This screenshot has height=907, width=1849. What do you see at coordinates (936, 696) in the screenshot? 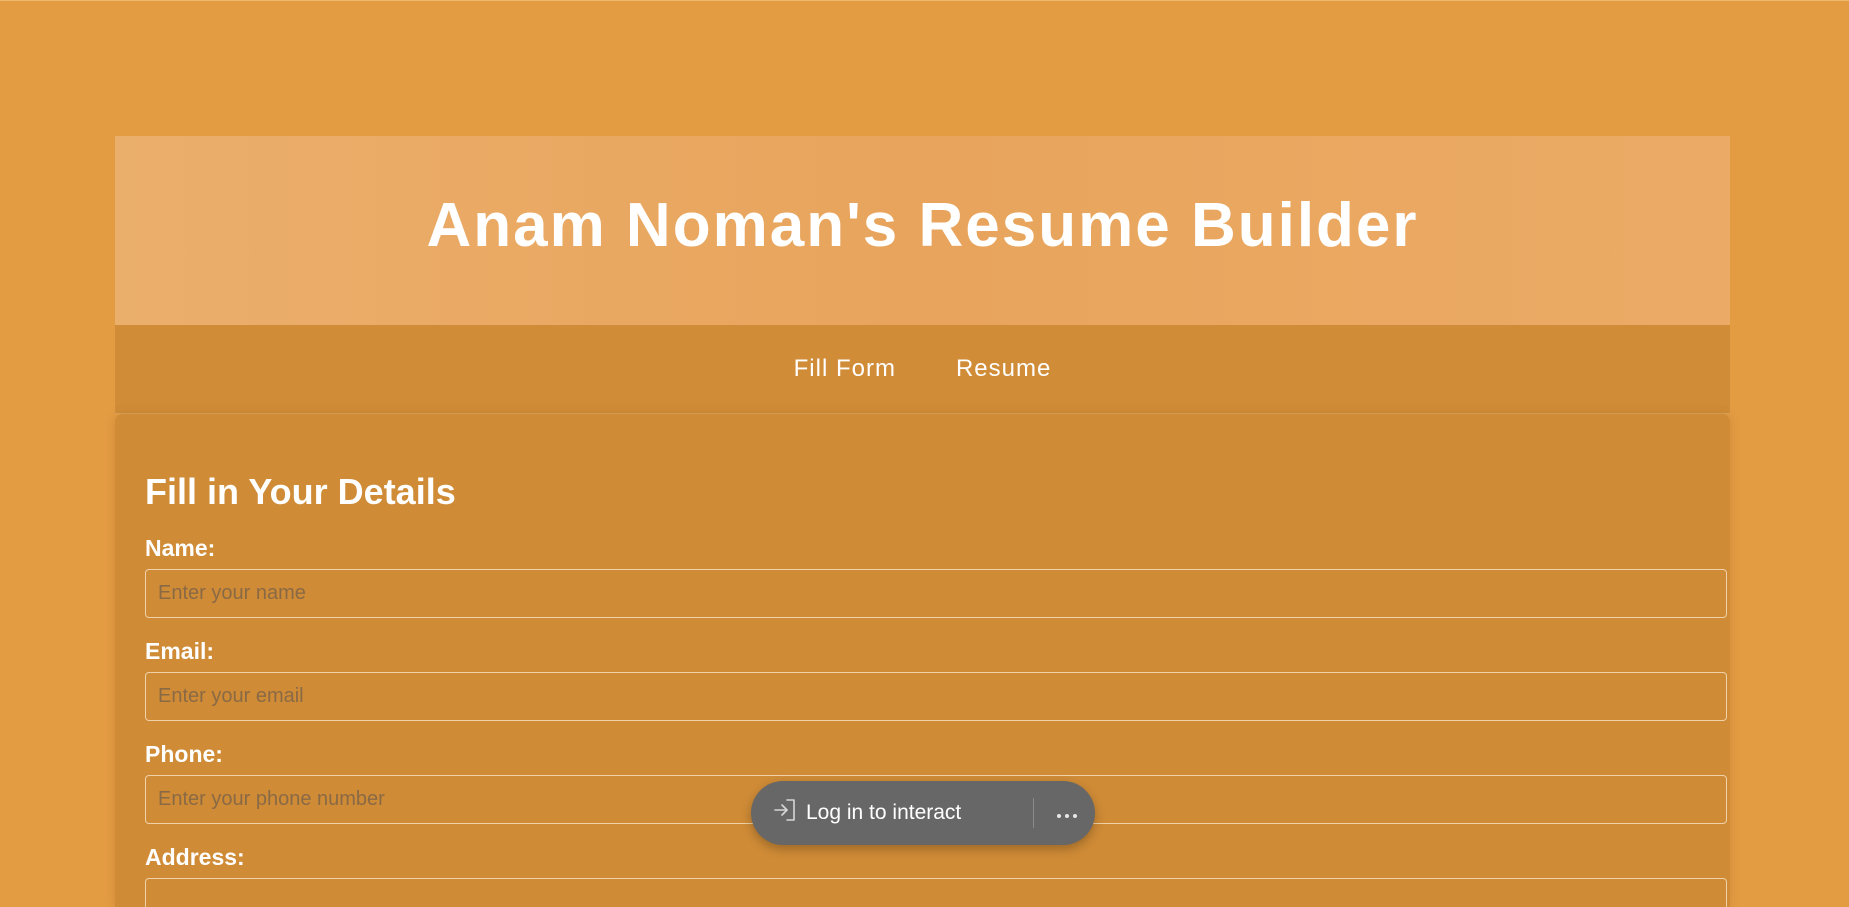
I see `email-input` at bounding box center [936, 696].